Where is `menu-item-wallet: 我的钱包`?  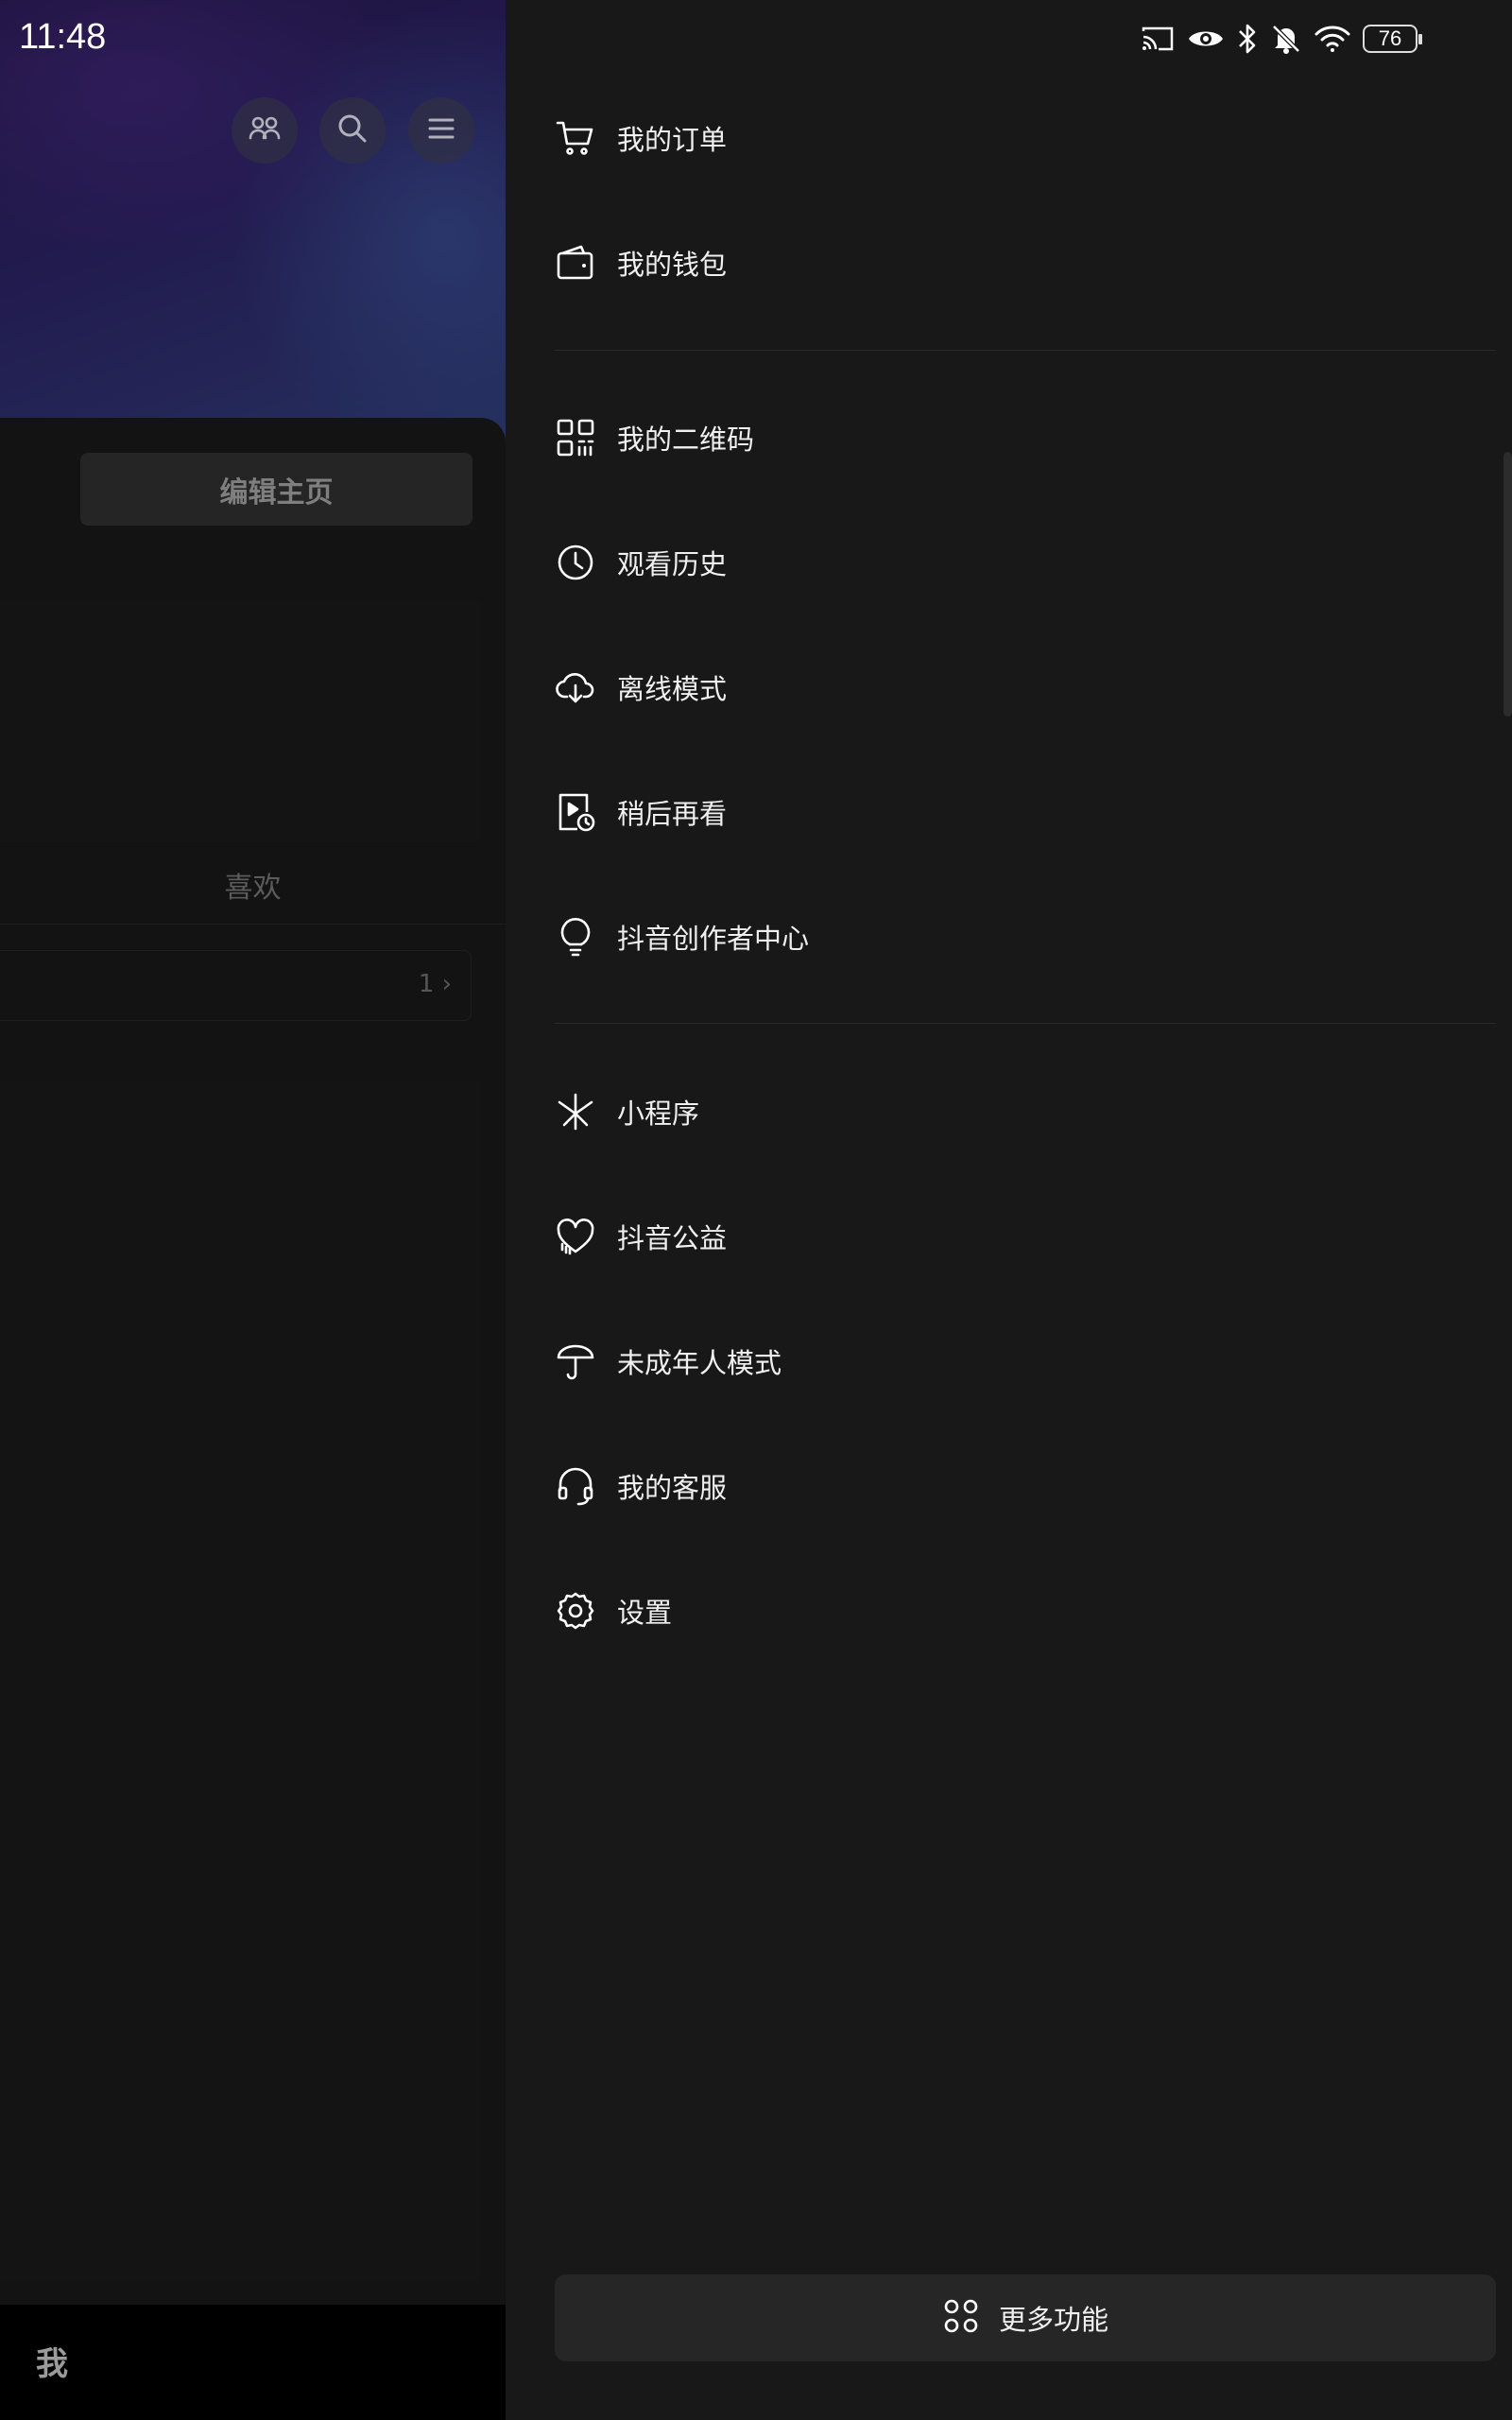 menu-item-wallet: 我的钱包 is located at coordinates (1025, 263).